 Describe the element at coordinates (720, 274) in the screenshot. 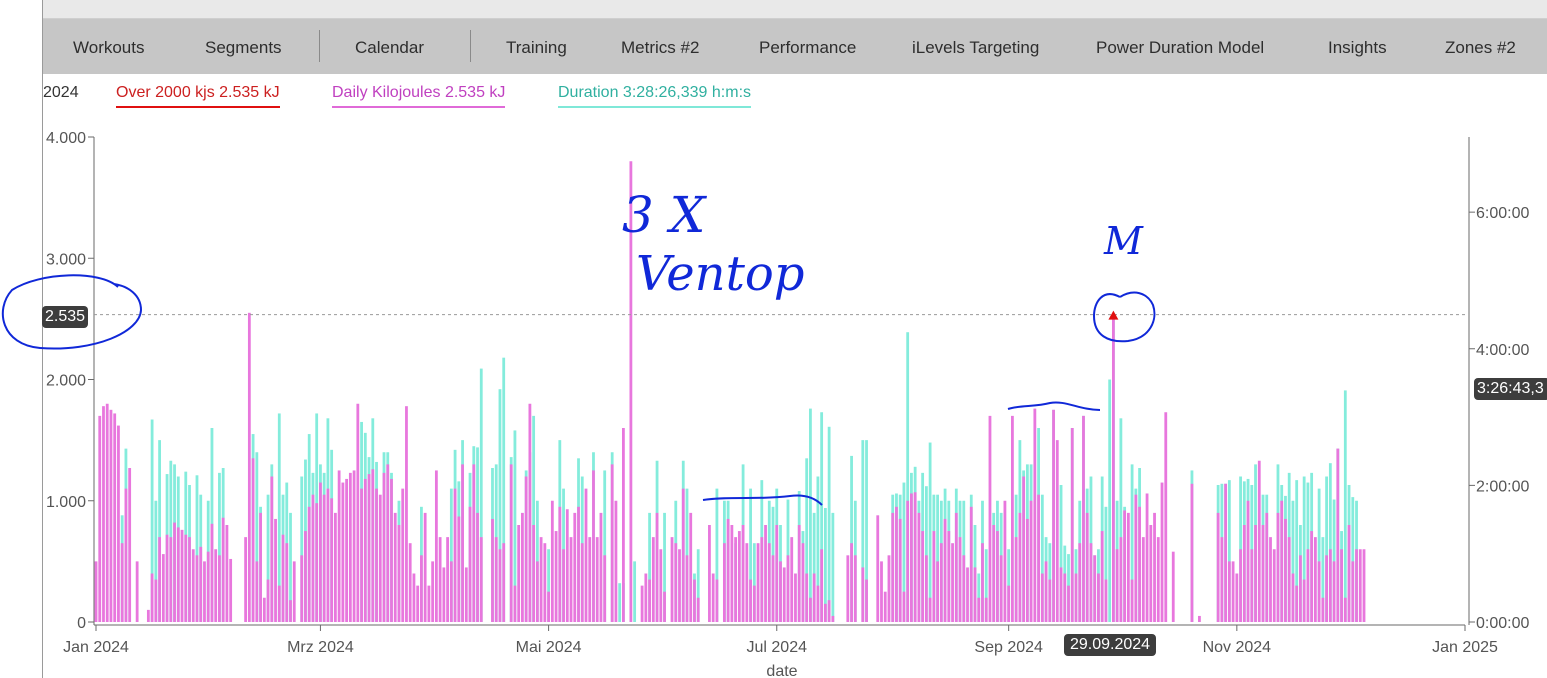

I see `annotation-note-2: Ventop` at that location.